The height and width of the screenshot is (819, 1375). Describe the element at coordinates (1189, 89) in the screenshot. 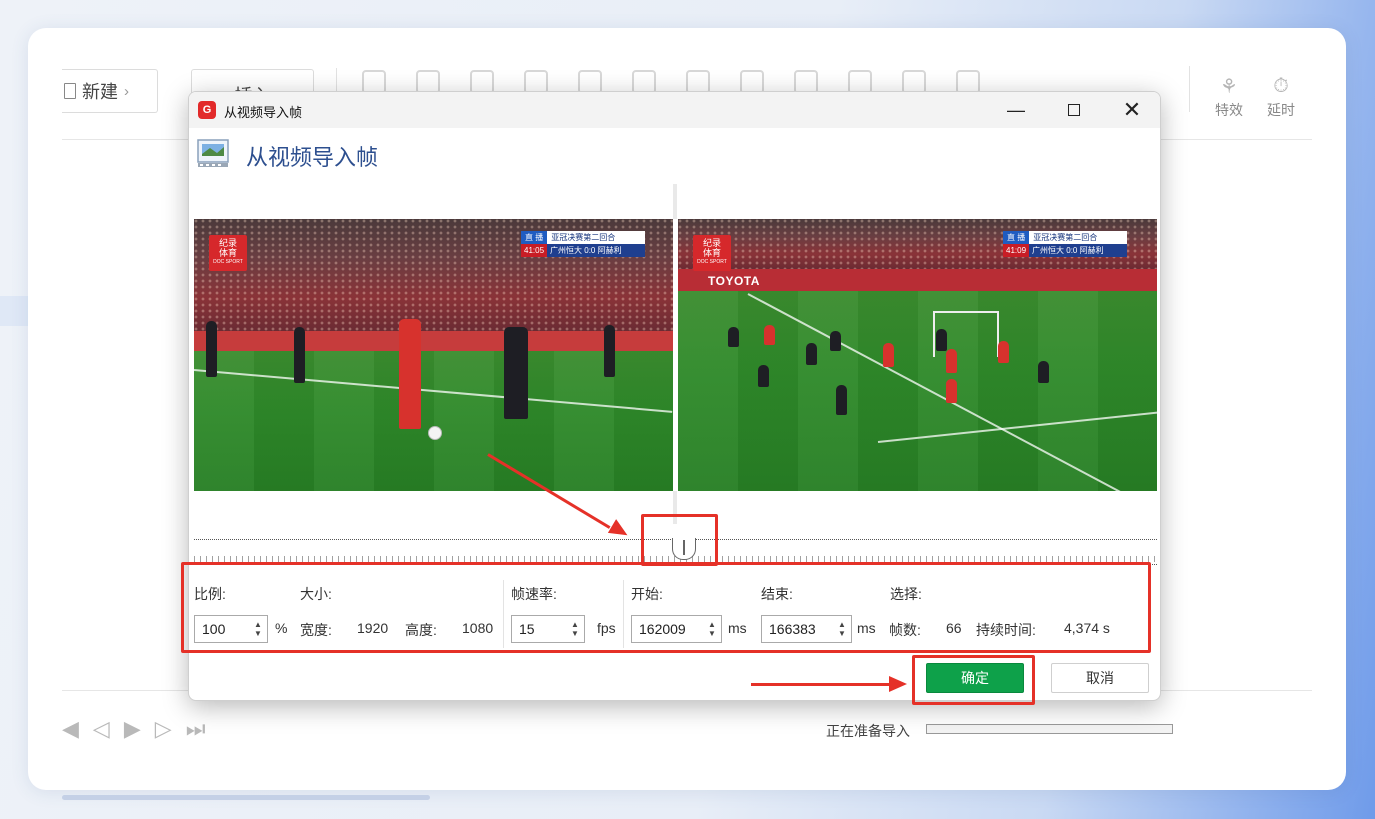

I see `toolbar-divider` at that location.